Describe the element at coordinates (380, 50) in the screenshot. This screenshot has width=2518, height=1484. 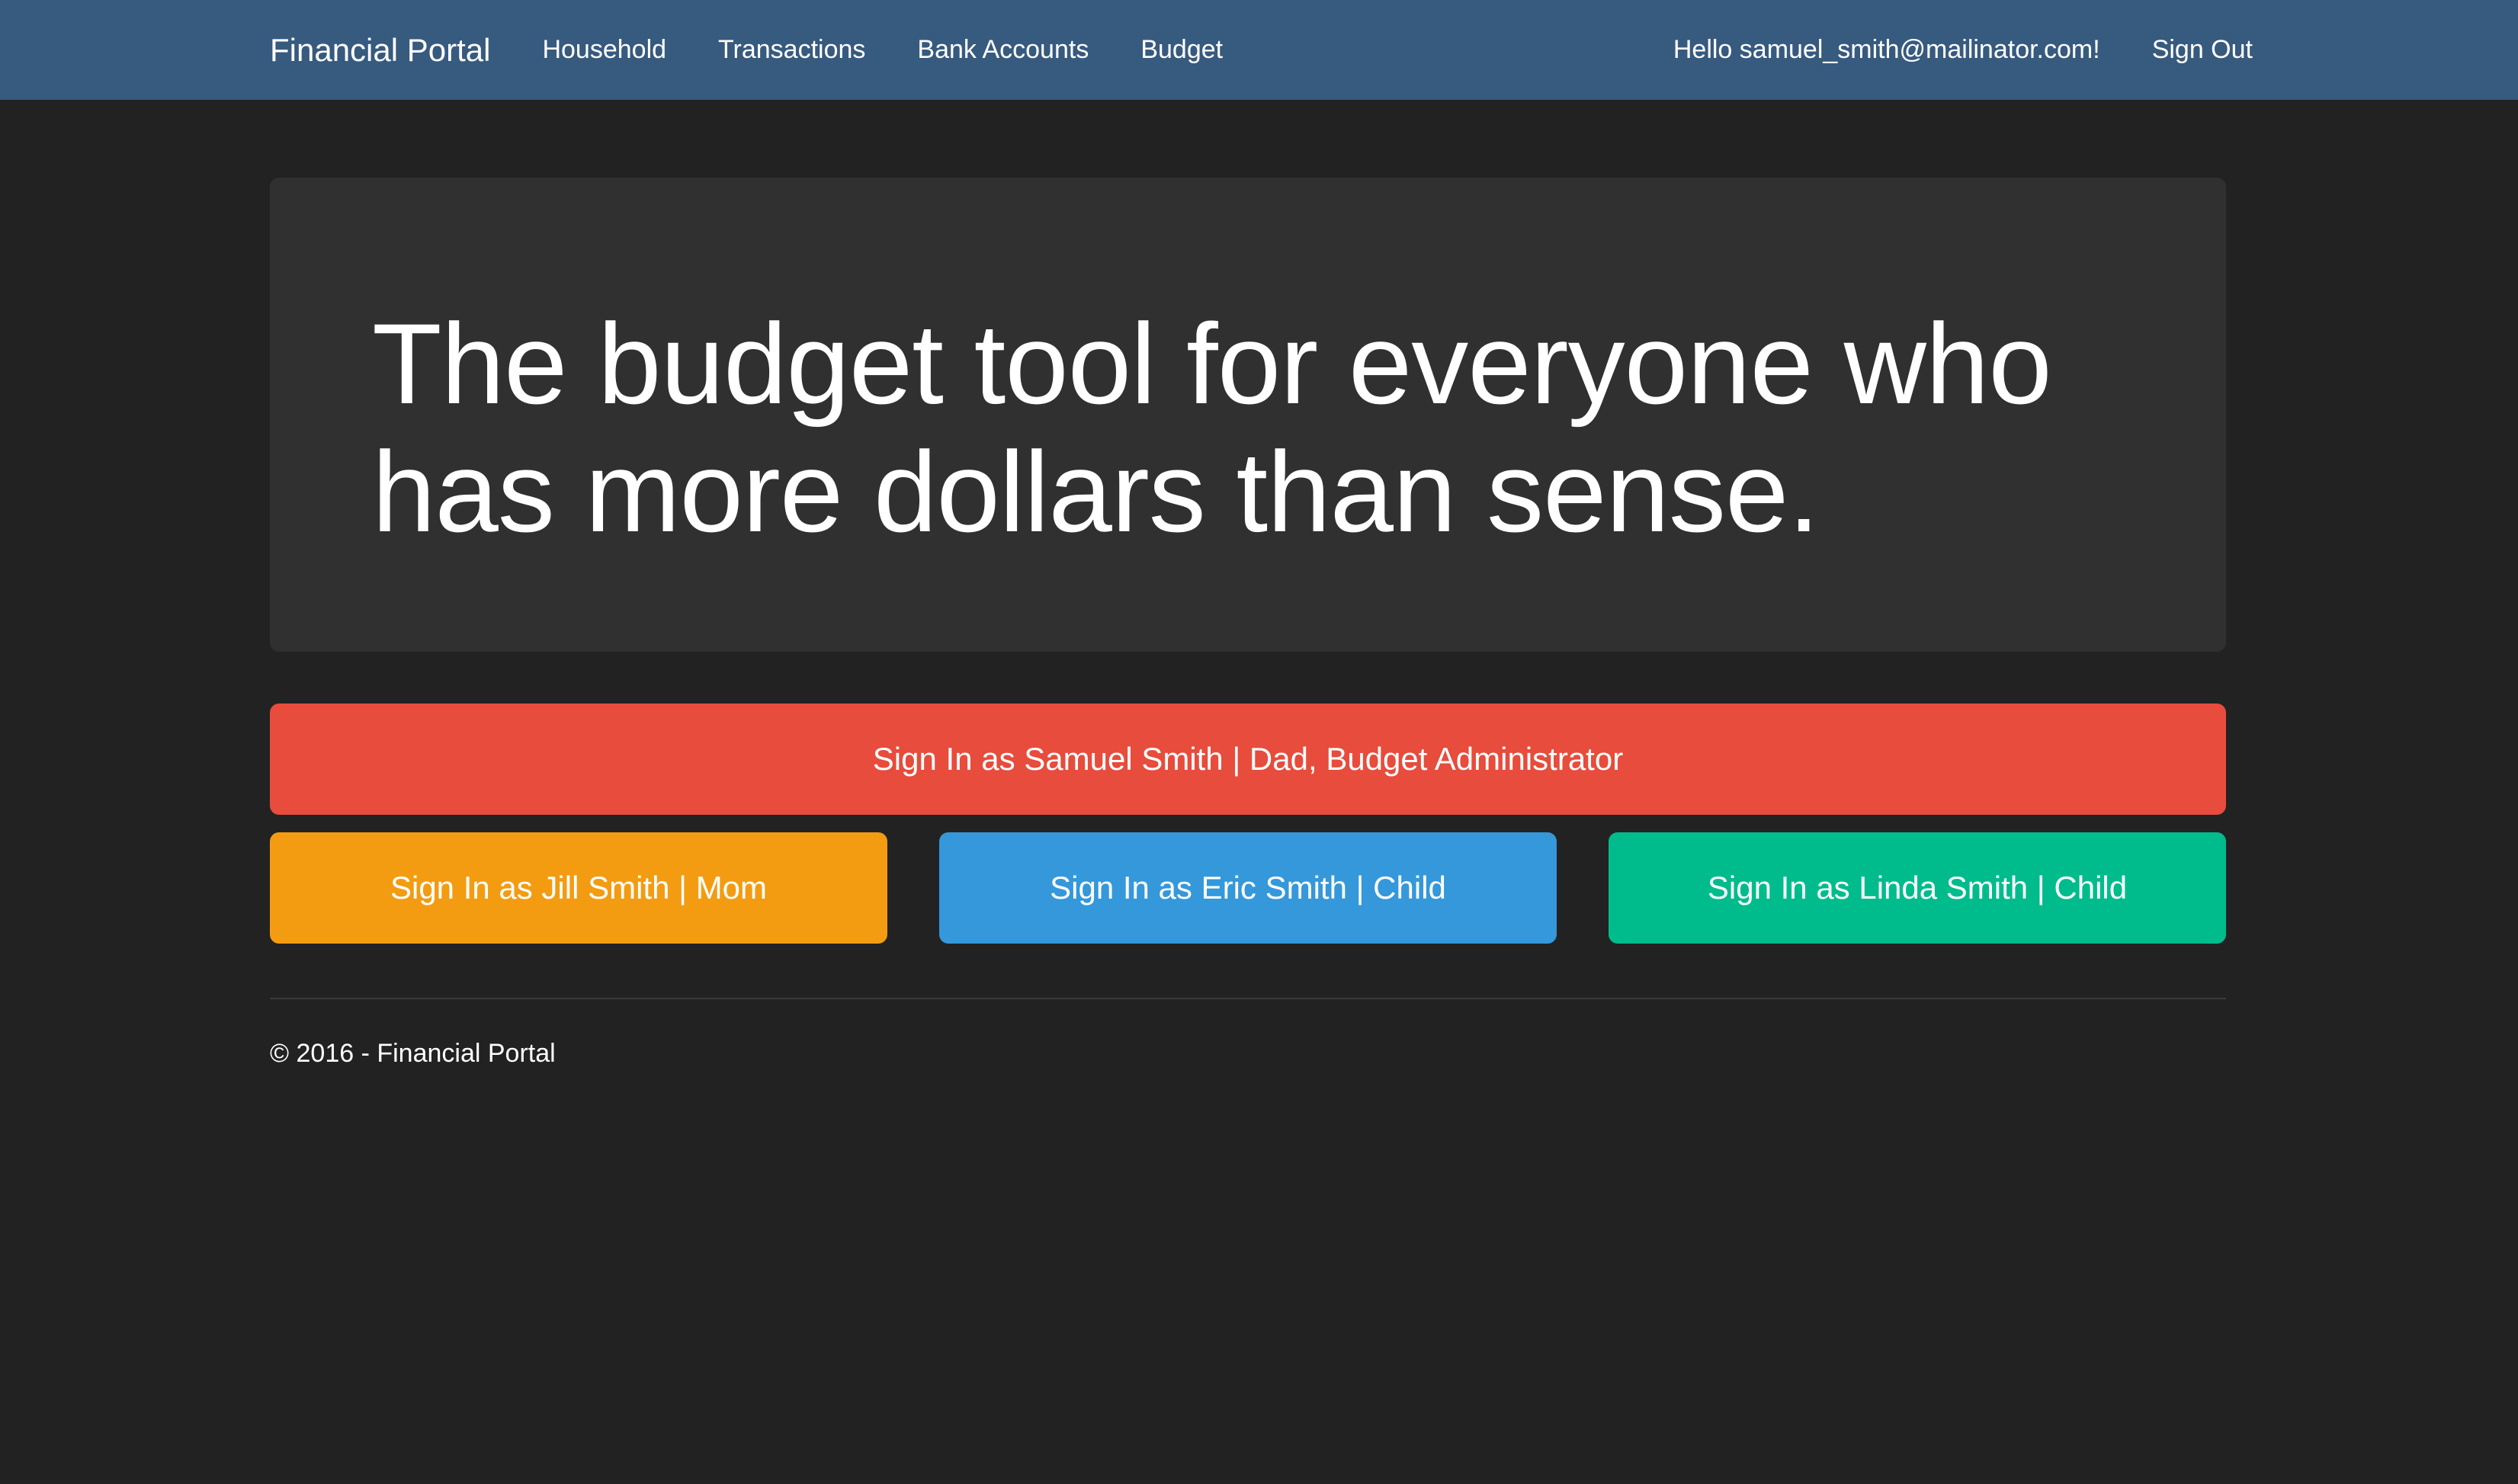
I see `brand-link: Financial Portal` at that location.